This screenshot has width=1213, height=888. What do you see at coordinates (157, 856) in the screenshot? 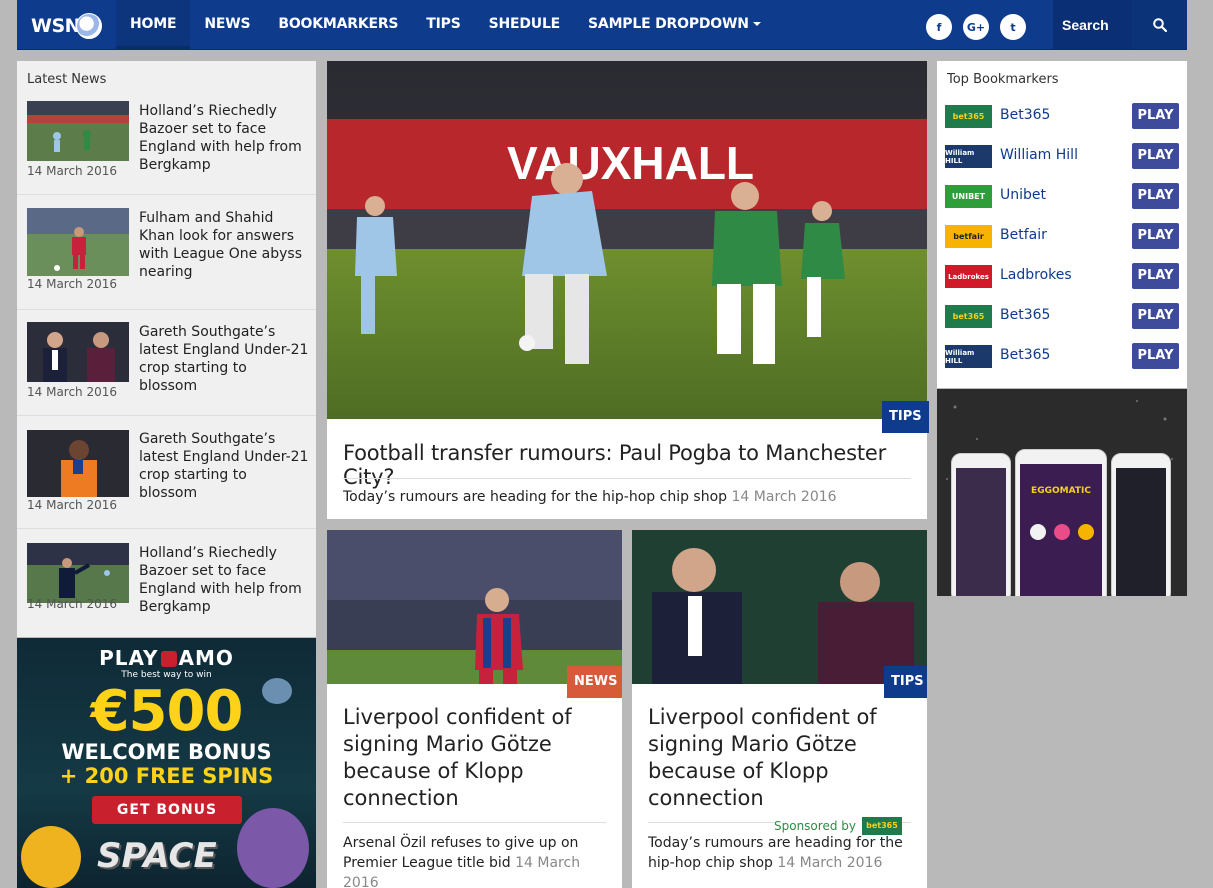
I see `ad-game-title: SPACE` at bounding box center [157, 856].